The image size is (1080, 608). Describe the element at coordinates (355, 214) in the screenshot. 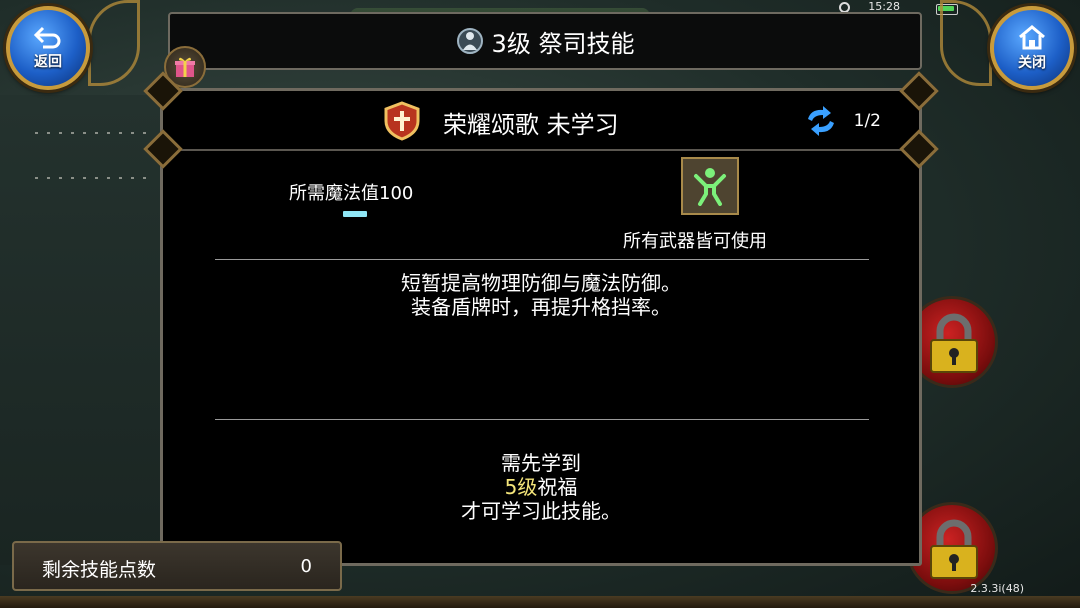

I see `mana-bar` at that location.